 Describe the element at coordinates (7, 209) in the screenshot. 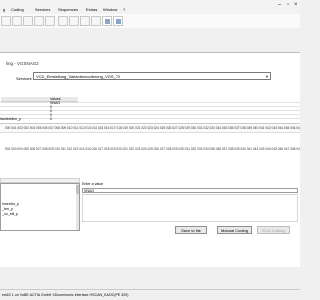

I see `list-item: _fen_p` at that location.